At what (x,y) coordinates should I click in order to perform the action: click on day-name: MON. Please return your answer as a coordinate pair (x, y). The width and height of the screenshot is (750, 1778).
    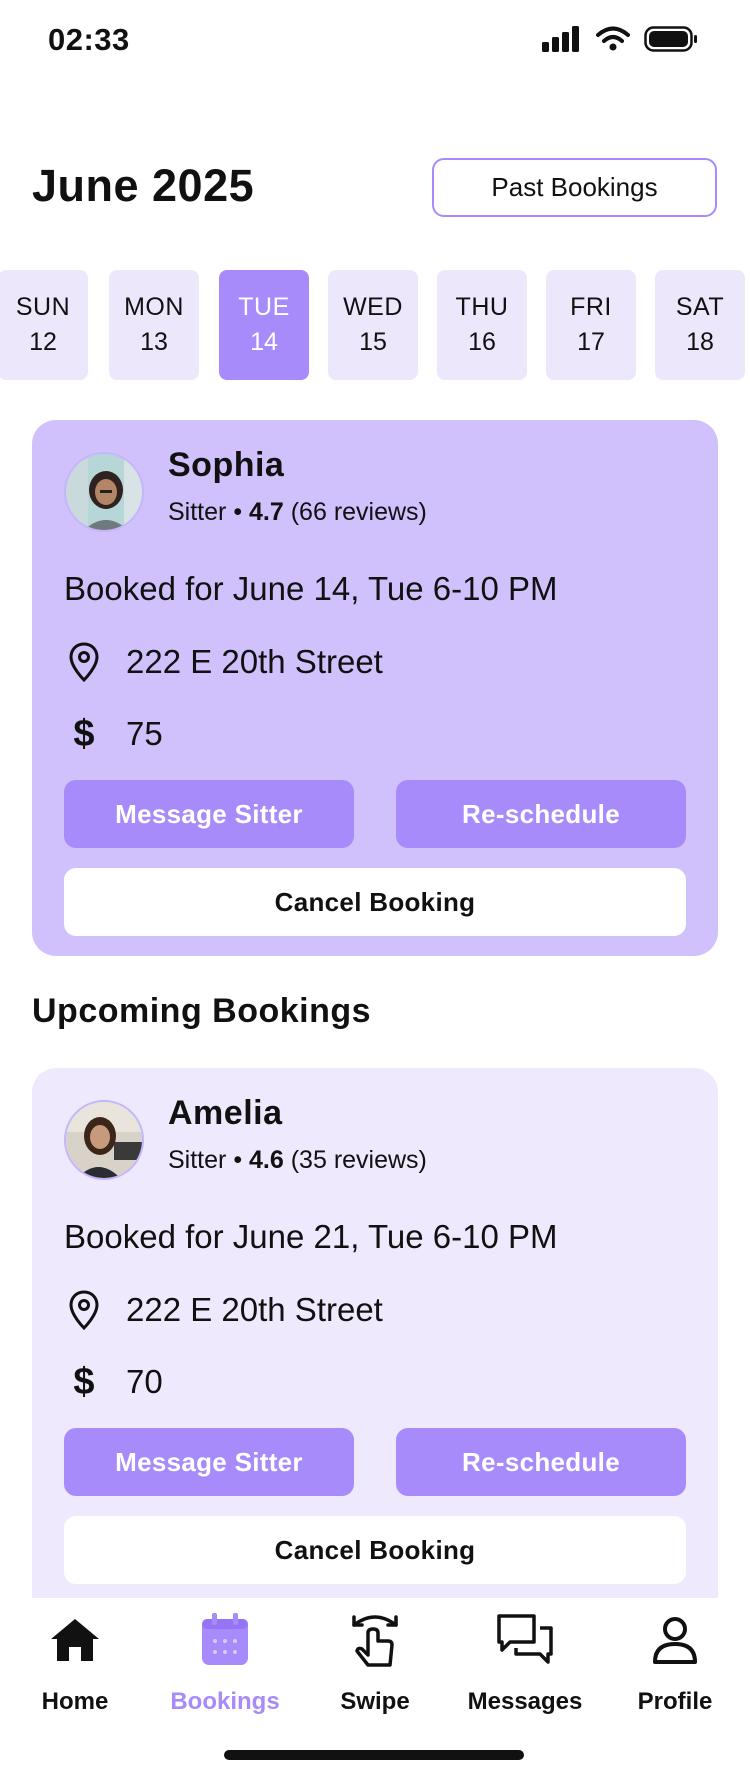
    Looking at the image, I should click on (154, 307).